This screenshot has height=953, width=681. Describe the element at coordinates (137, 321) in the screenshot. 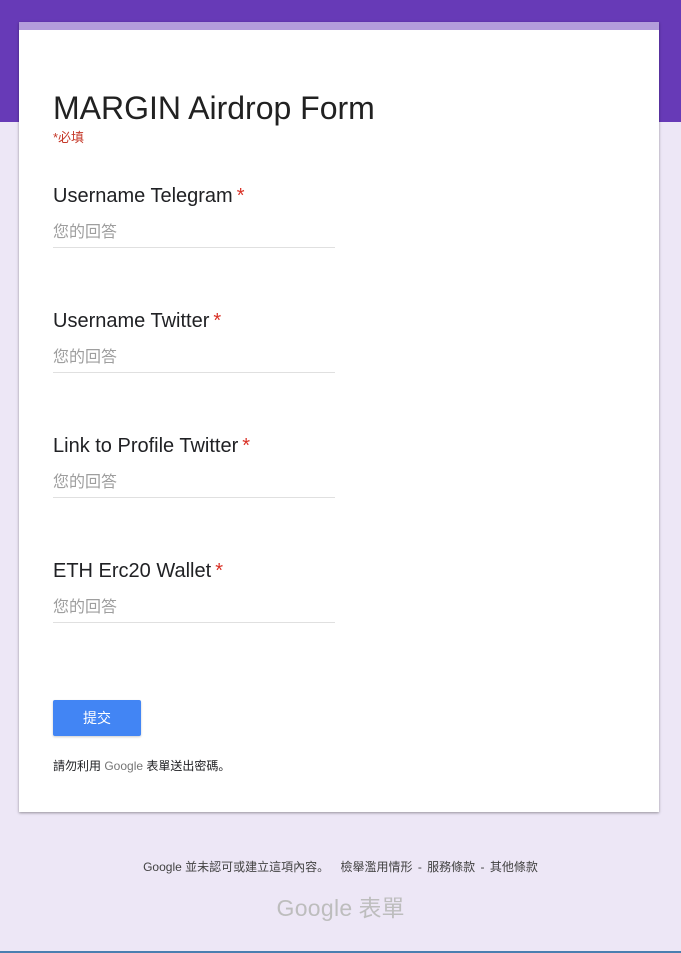

I see `question-label: Username Twitter *` at that location.